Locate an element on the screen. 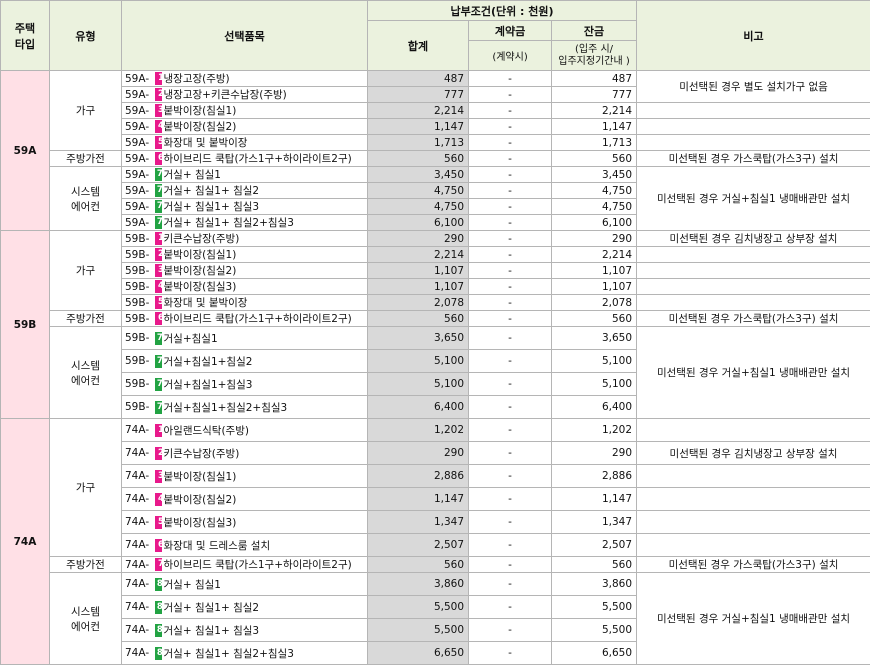 The width and height of the screenshot is (870, 665). header-contract: 계약금 is located at coordinates (510, 31).